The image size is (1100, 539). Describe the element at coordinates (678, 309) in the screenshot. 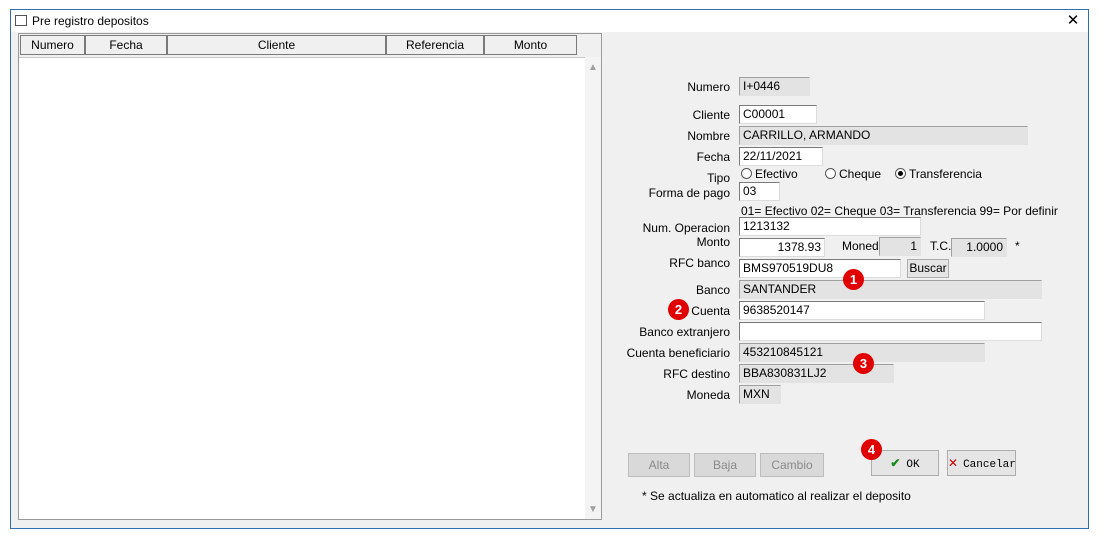

I see `annotation-marker-2: 2` at that location.